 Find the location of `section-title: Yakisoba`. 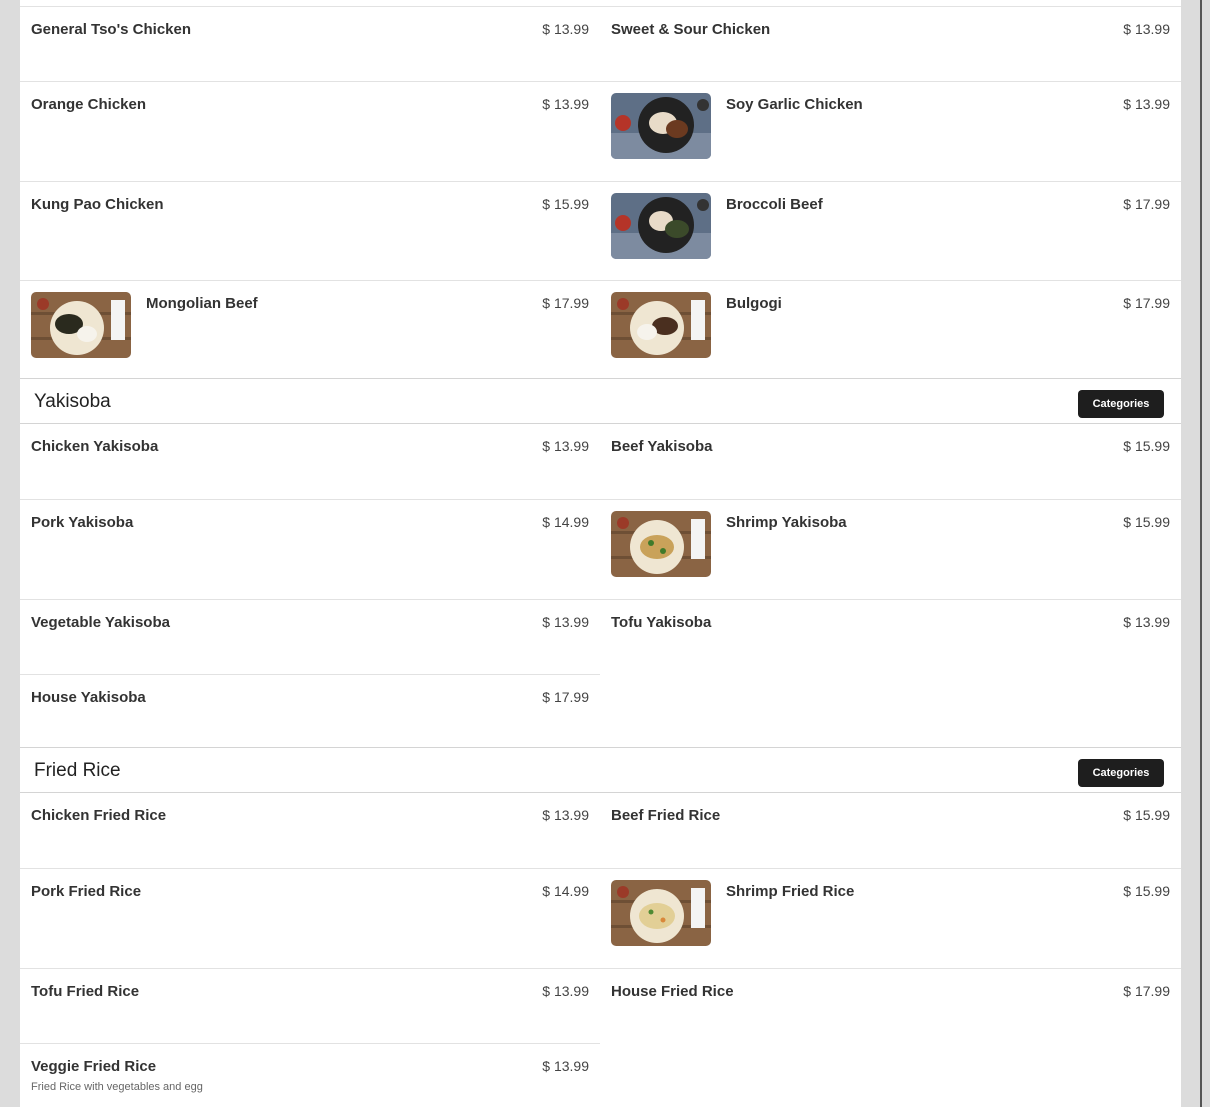

section-title: Yakisoba is located at coordinates (72, 401).